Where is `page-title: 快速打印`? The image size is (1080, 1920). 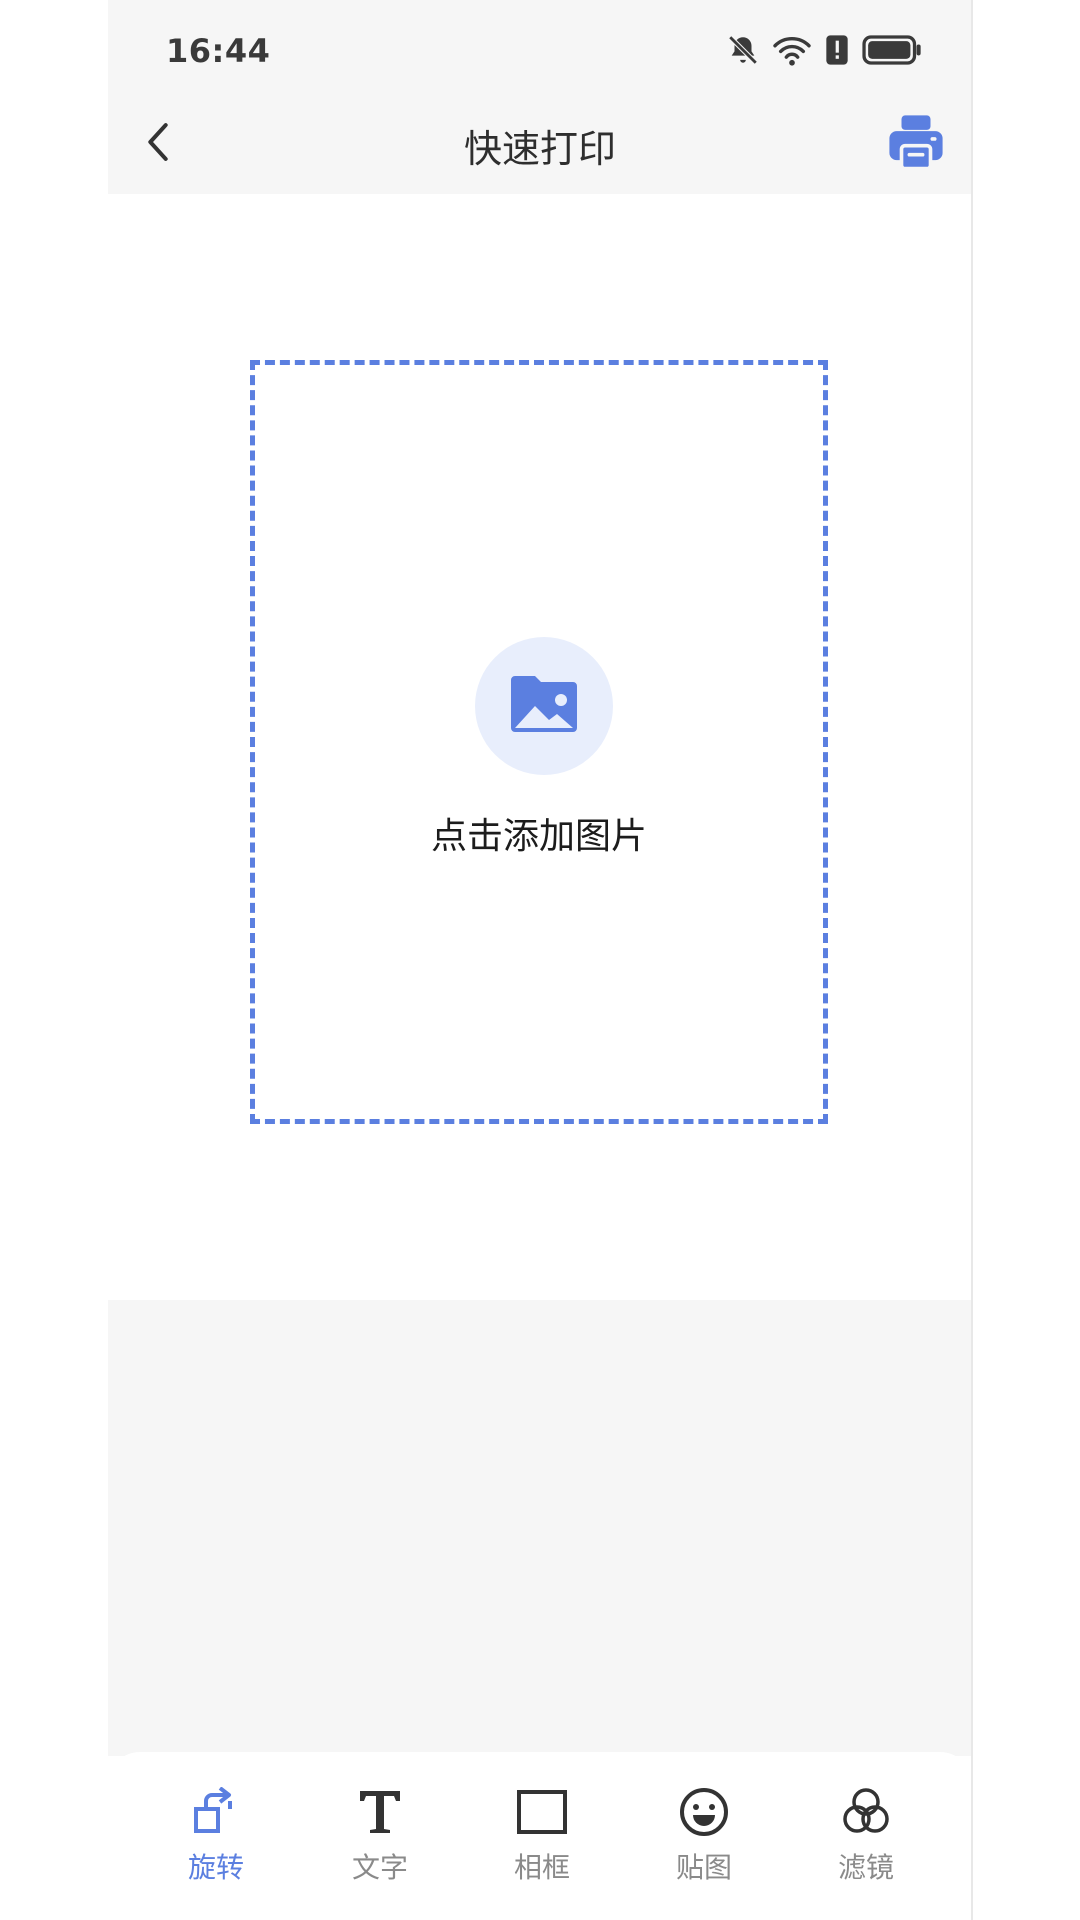 page-title: 快速打印 is located at coordinates (539, 149).